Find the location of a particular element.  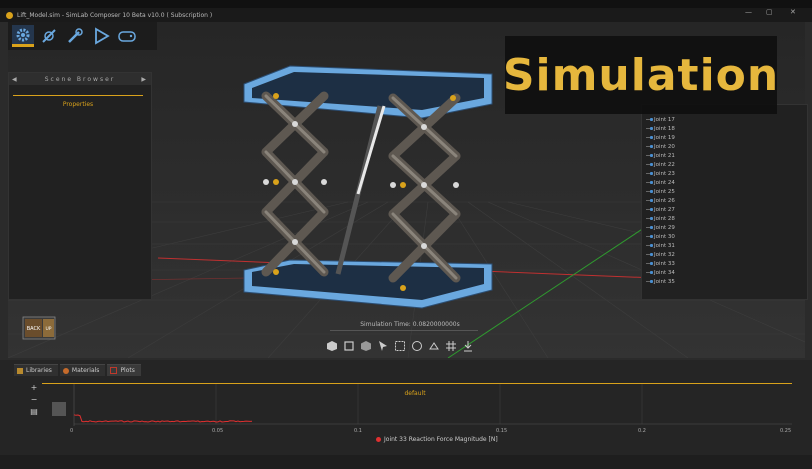

x-tick-label: 0.05 is located at coordinates (217, 431).